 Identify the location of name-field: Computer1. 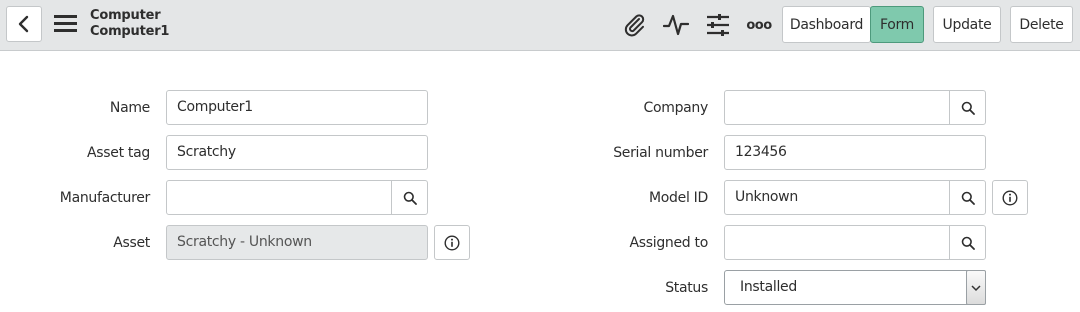
(297, 107).